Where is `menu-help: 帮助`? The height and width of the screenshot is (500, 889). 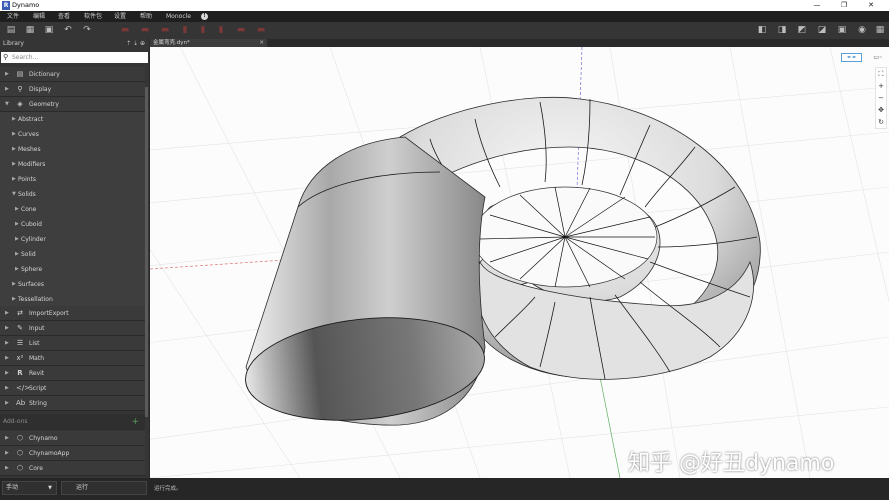 menu-help: 帮助 is located at coordinates (146, 16).